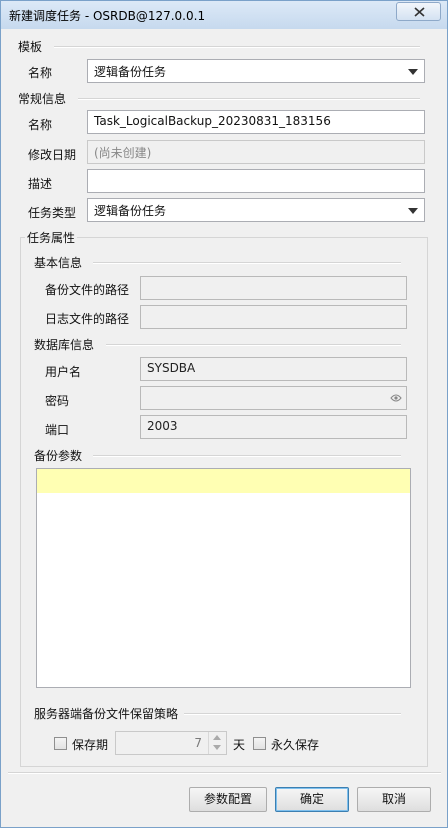 The height and width of the screenshot is (828, 448). What do you see at coordinates (256, 71) in the screenshot?
I see `template-name-select: 逻辑备份任务` at bounding box center [256, 71].